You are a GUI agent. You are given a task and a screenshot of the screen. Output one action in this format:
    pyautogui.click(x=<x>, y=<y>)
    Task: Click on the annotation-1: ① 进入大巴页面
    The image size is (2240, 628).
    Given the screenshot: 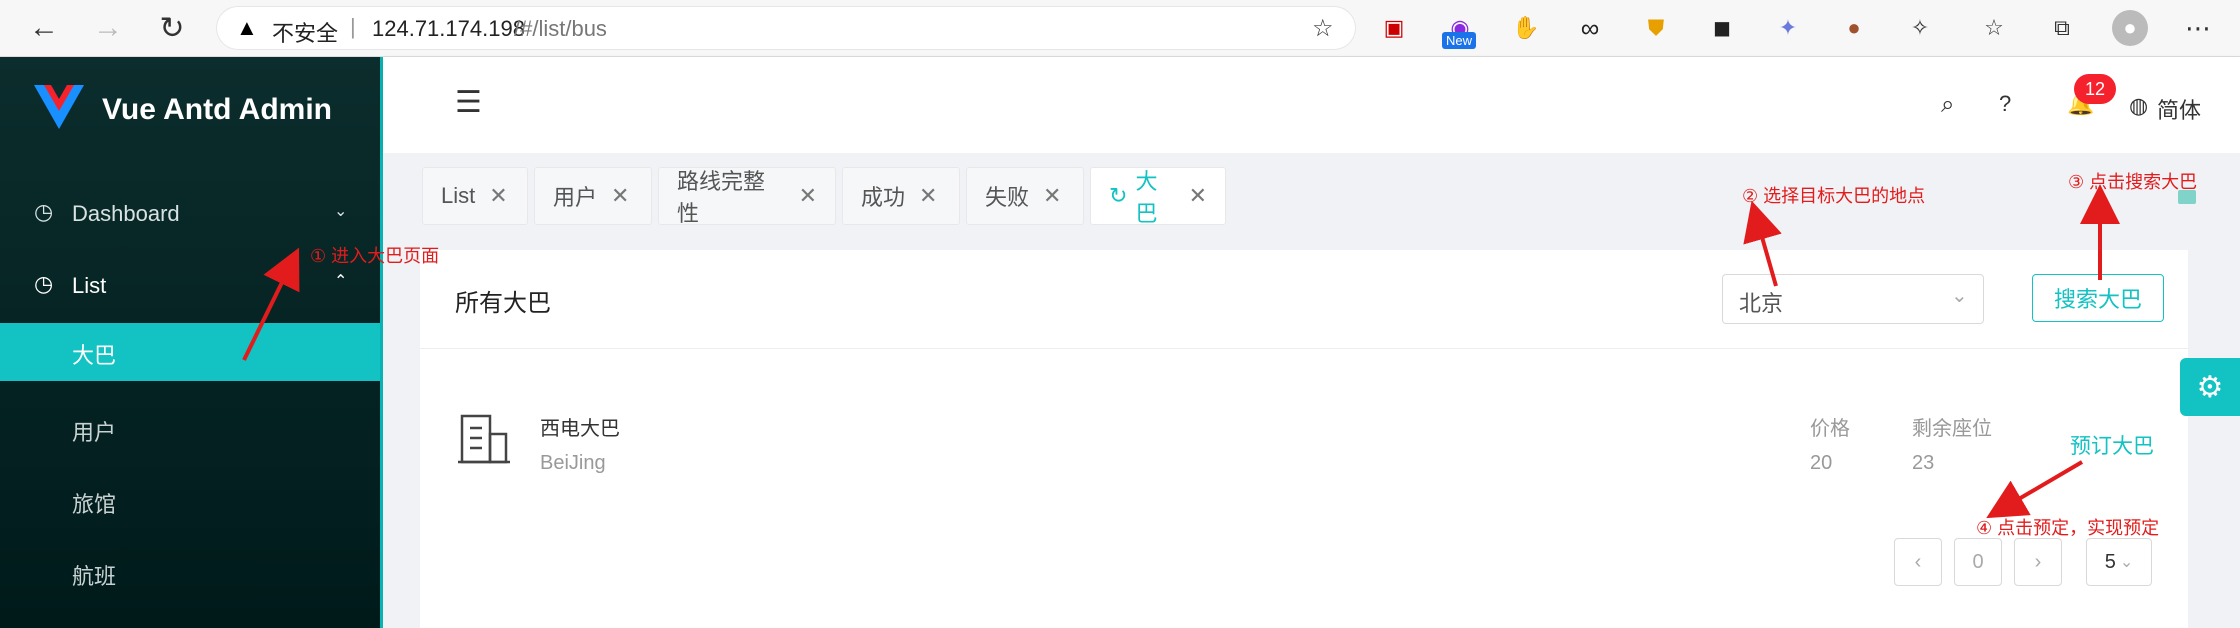 What is the action you would take?
    pyautogui.click(x=375, y=256)
    